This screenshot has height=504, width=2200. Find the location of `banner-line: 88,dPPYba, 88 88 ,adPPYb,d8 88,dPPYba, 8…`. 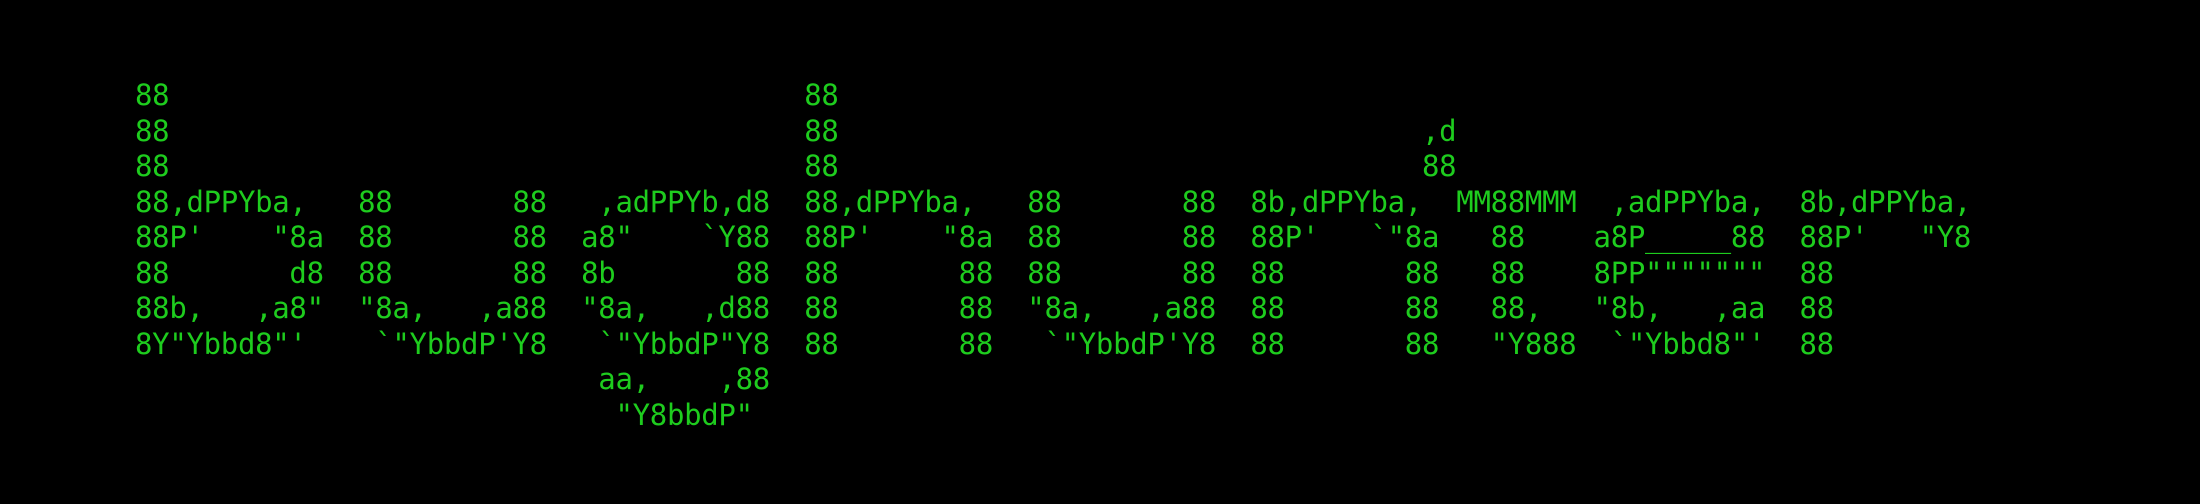

banner-line: 88,dPPYba, 88 88 ,adPPYb,d8 88,dPPYba, 8… is located at coordinates (1053, 201).